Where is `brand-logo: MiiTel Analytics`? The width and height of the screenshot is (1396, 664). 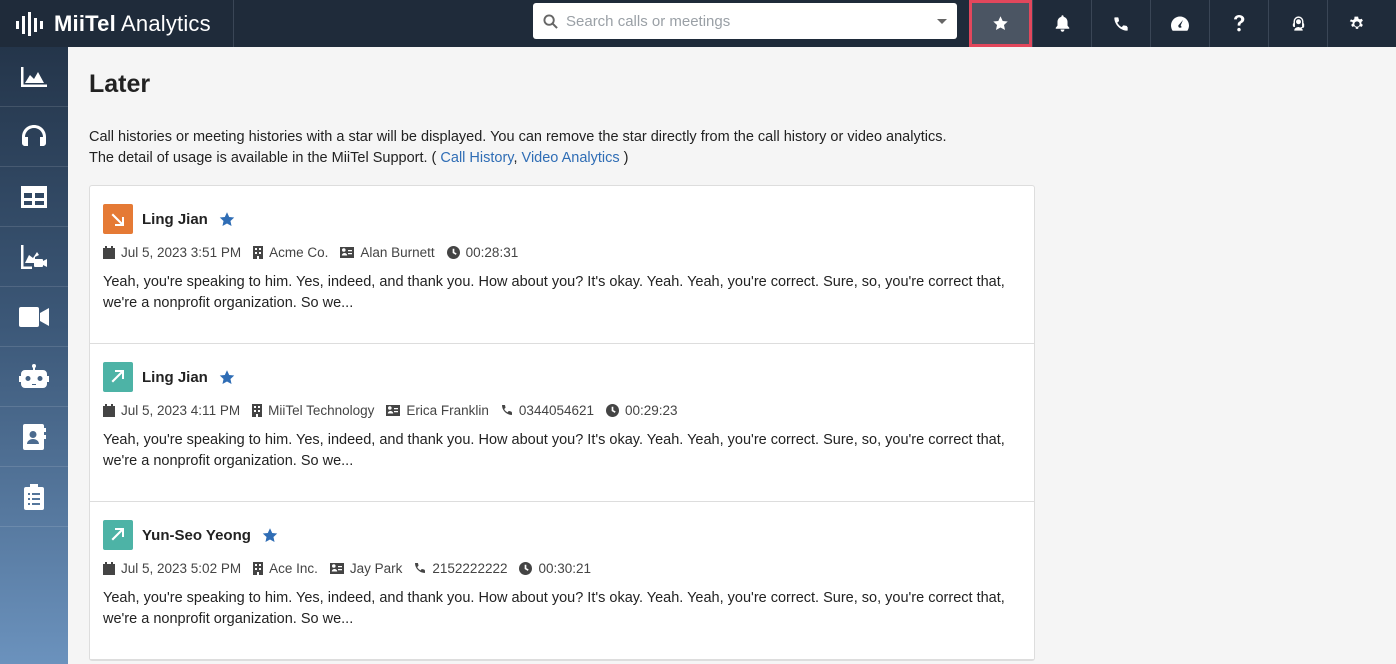
brand-logo: MiiTel Analytics is located at coordinates (117, 23).